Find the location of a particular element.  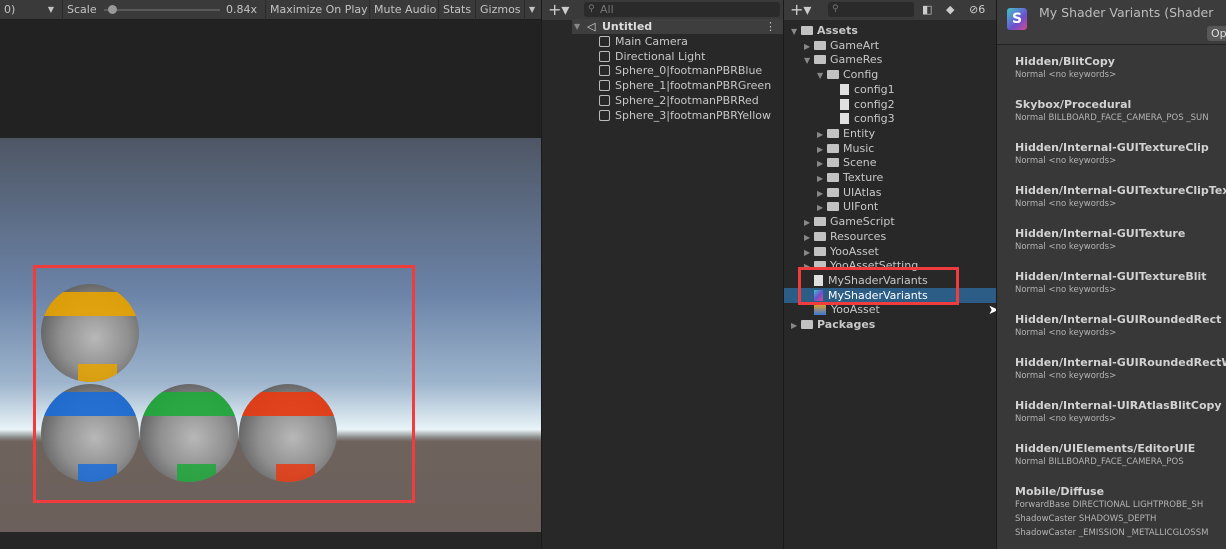

project-item: ▶ YooAsset is located at coordinates (841, 251).